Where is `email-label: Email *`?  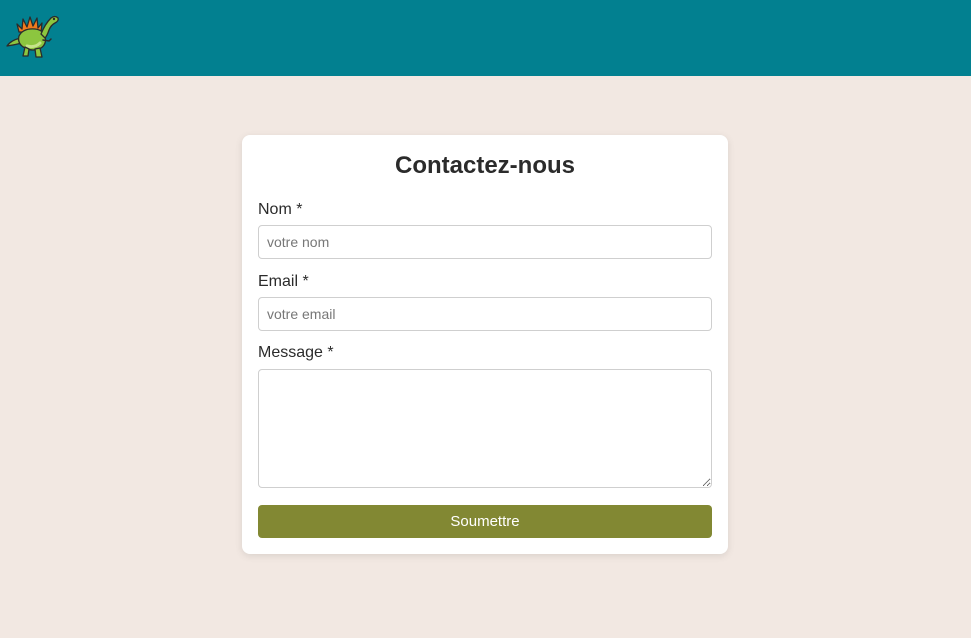 email-label: Email * is located at coordinates (283, 281).